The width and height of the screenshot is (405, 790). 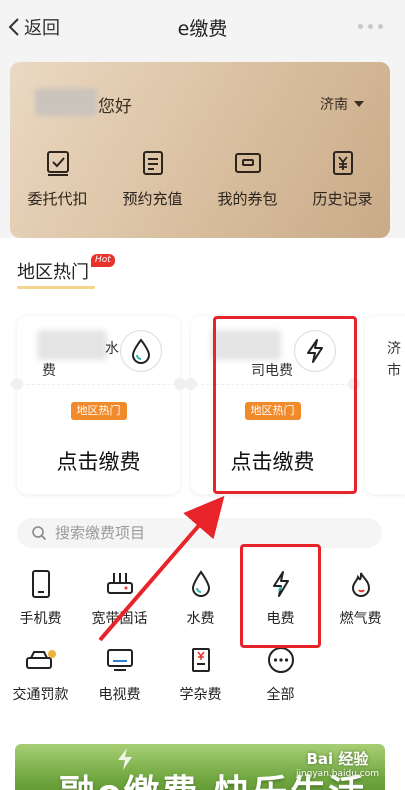 I want to click on city-label: 济南, so click(x=334, y=105).